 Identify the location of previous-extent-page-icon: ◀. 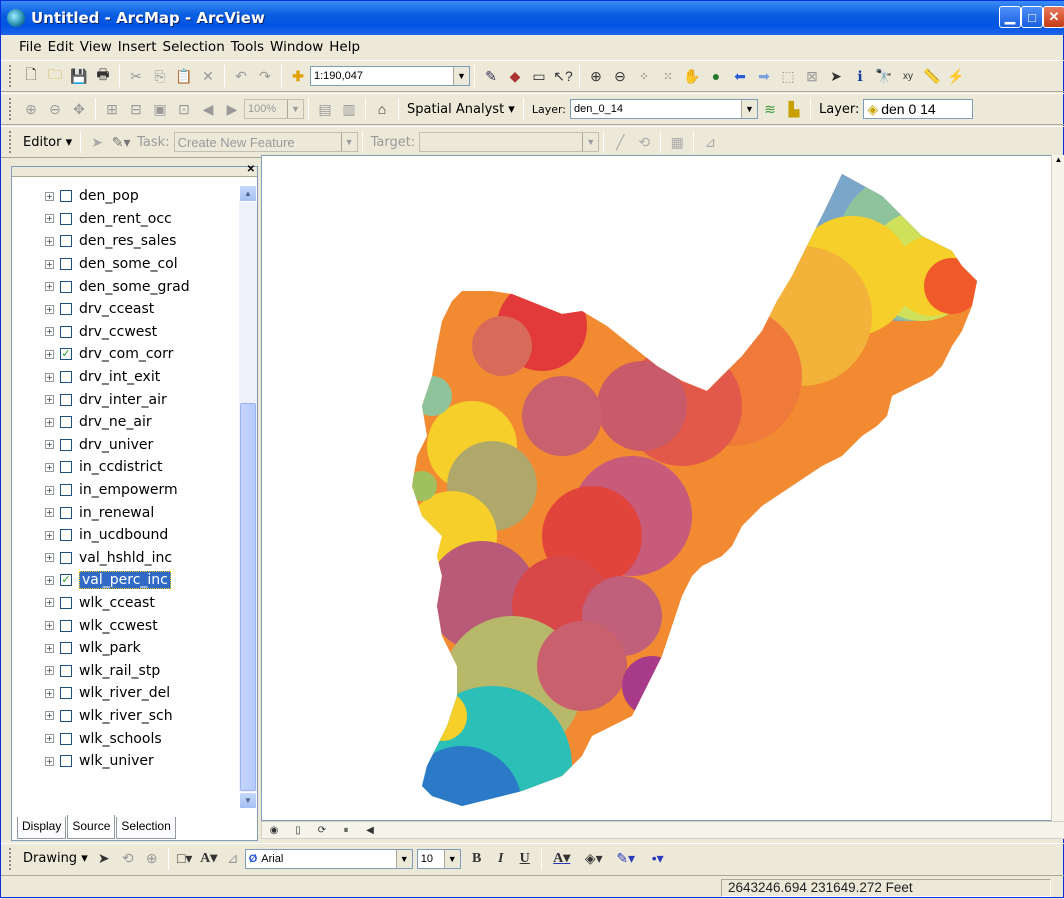
(208, 109).